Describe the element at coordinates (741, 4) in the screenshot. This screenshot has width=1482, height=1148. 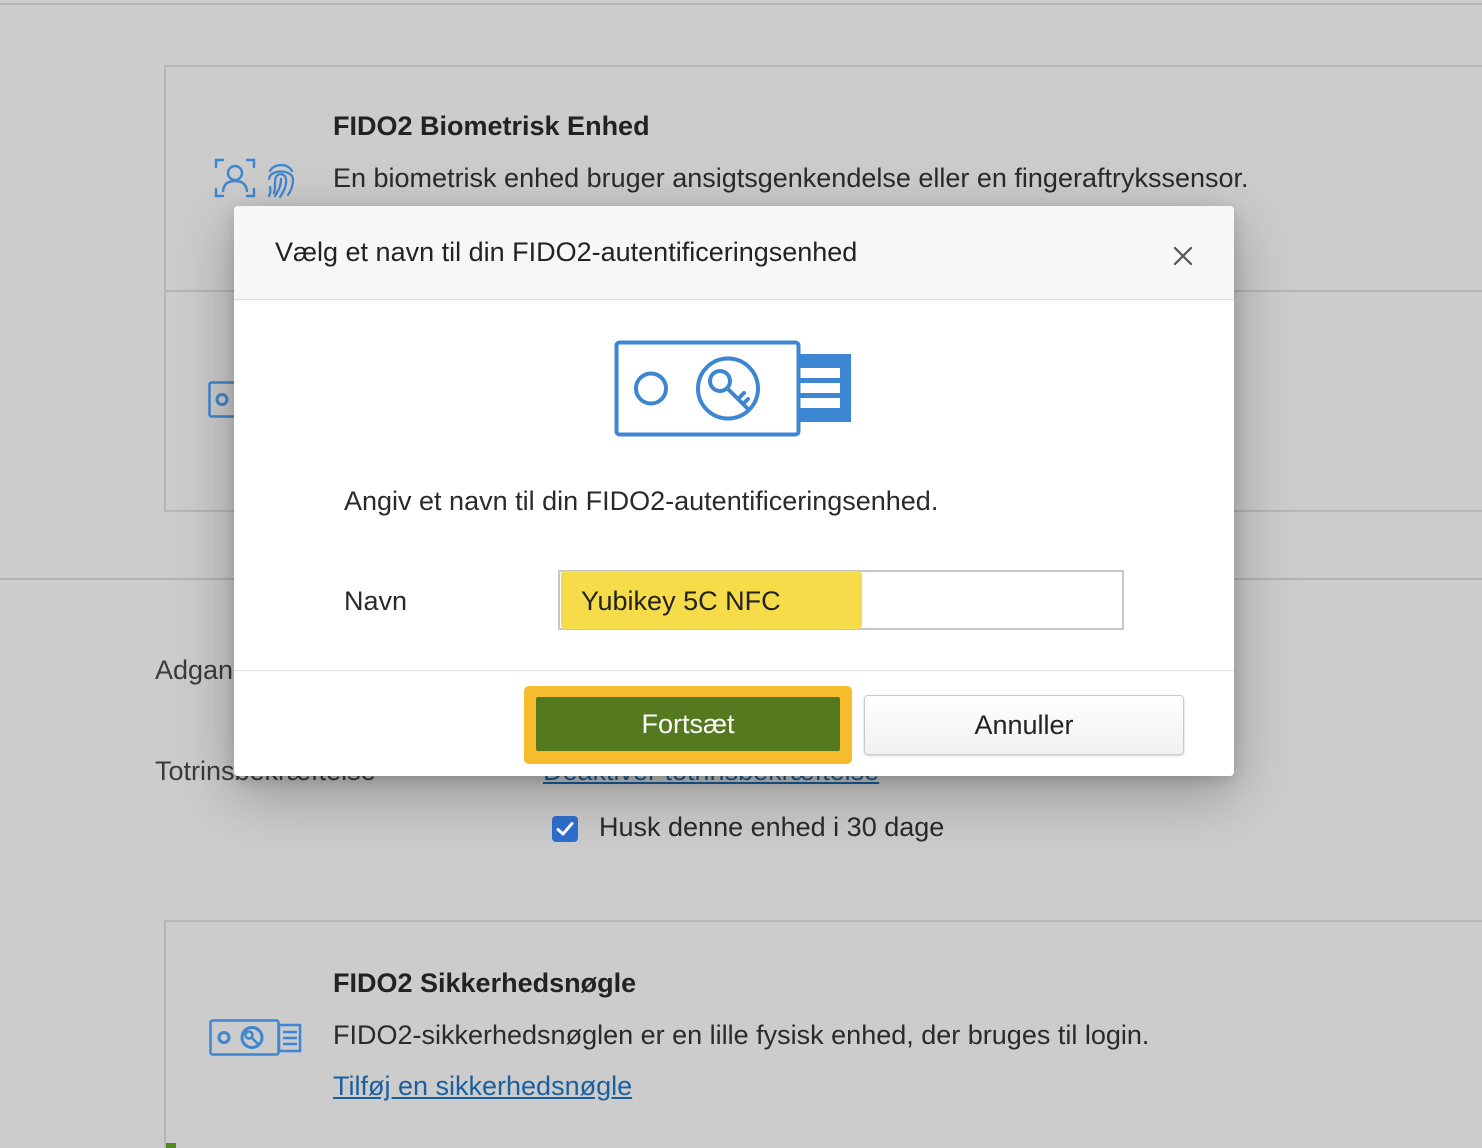
I see `top-divider` at that location.